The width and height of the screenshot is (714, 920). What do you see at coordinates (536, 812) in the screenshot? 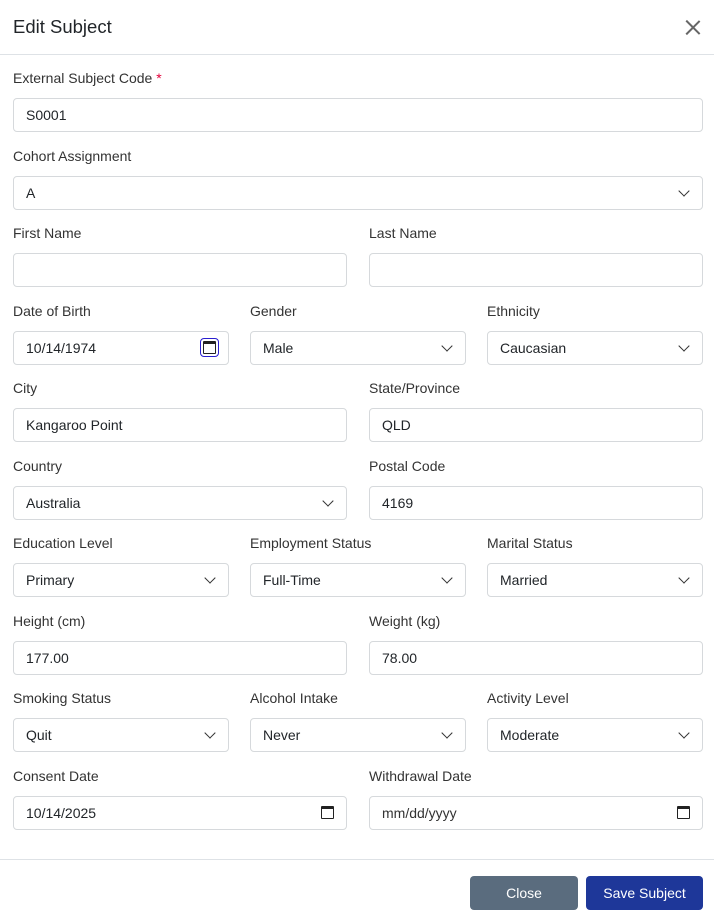
I see `withdrawal-date-input: mm/dd/yyyy` at bounding box center [536, 812].